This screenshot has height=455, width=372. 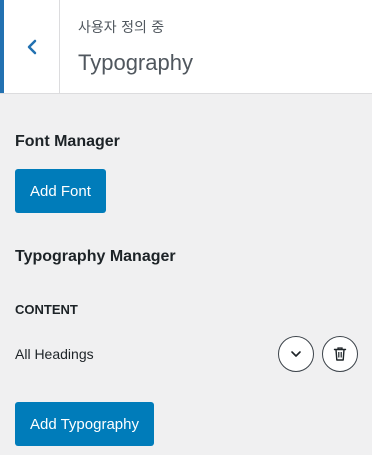 I want to click on back-button, so click(x=30, y=46).